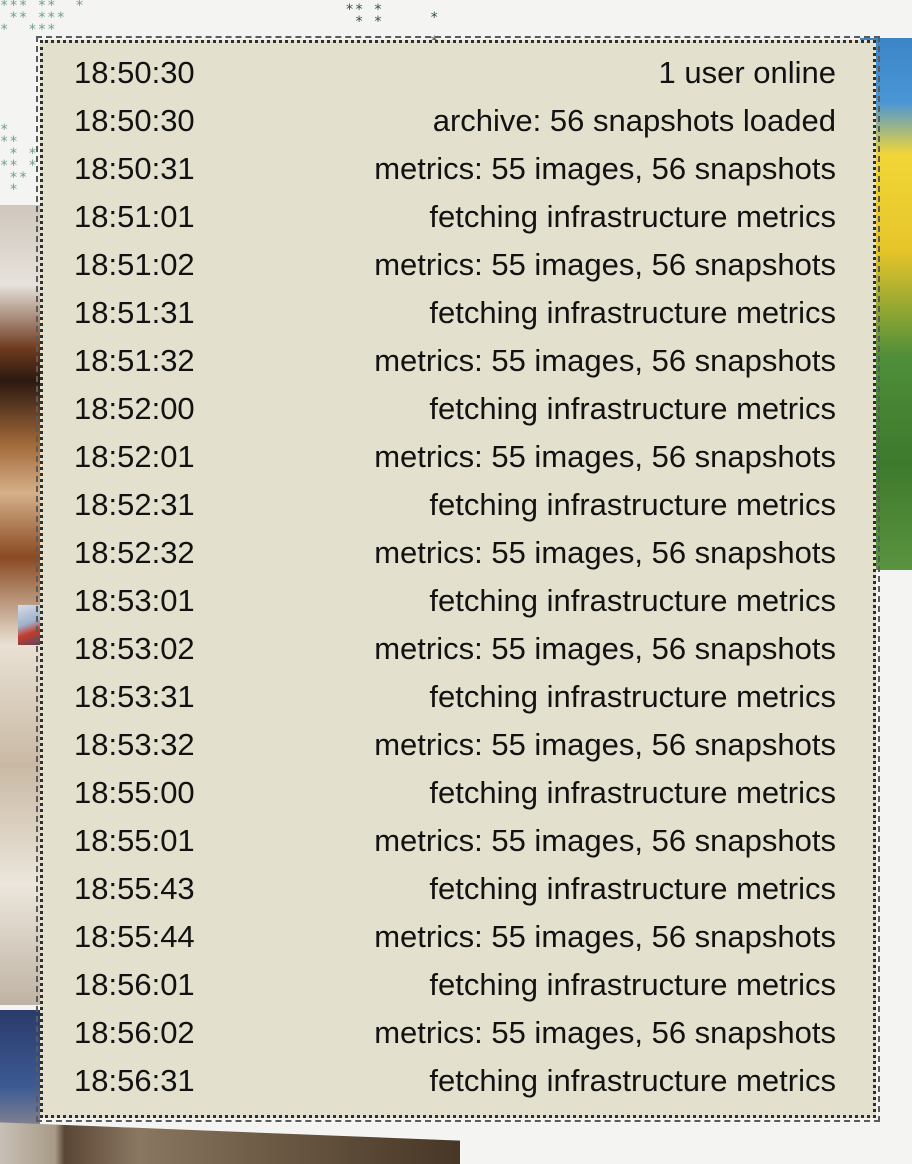 The height and width of the screenshot is (1164, 912). What do you see at coordinates (134, 888) in the screenshot?
I see `log-entry-time: 18:55:43` at bounding box center [134, 888].